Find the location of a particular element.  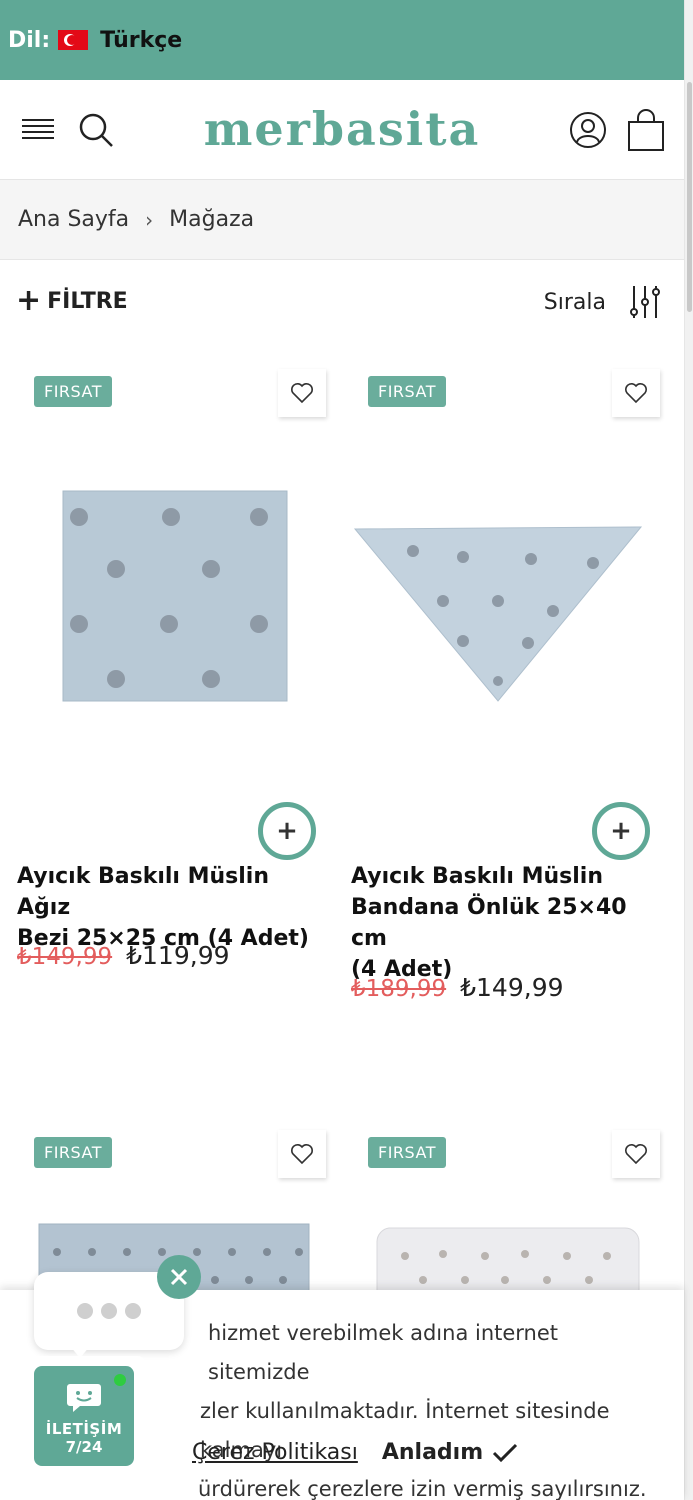

language-selector: Türkçe is located at coordinates (141, 40).